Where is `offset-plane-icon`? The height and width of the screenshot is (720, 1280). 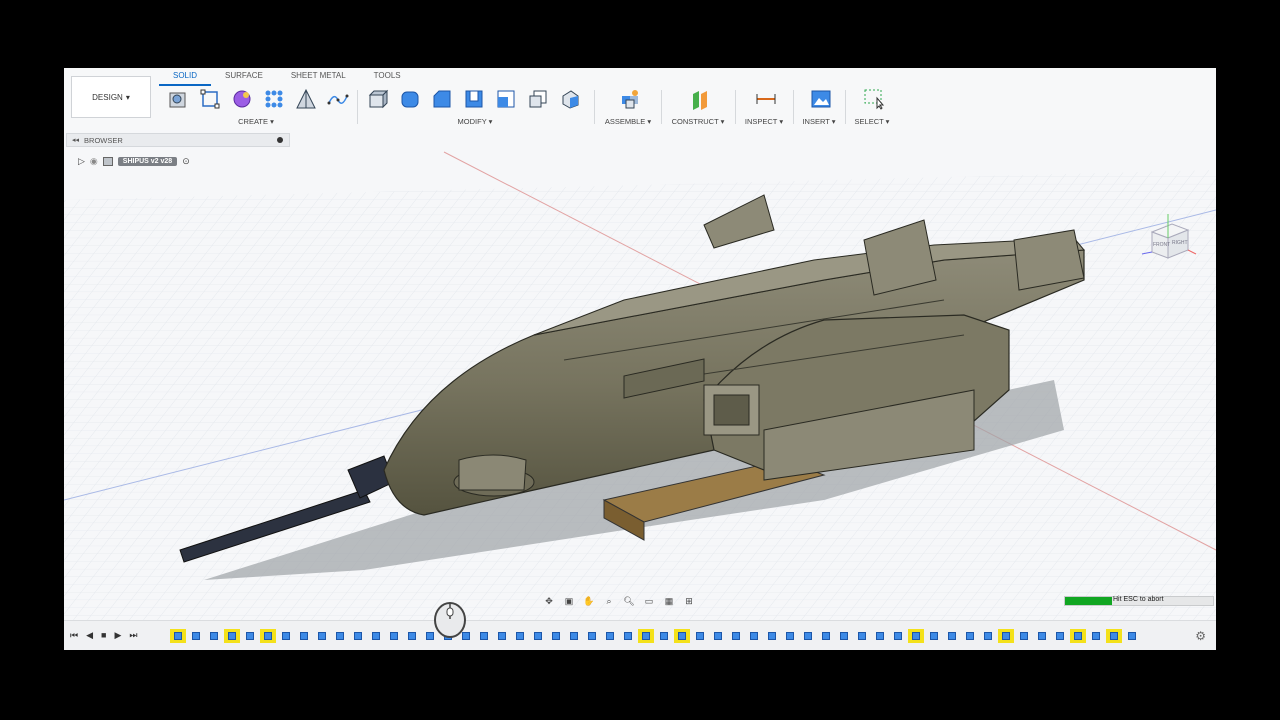 offset-plane-icon is located at coordinates (700, 99).